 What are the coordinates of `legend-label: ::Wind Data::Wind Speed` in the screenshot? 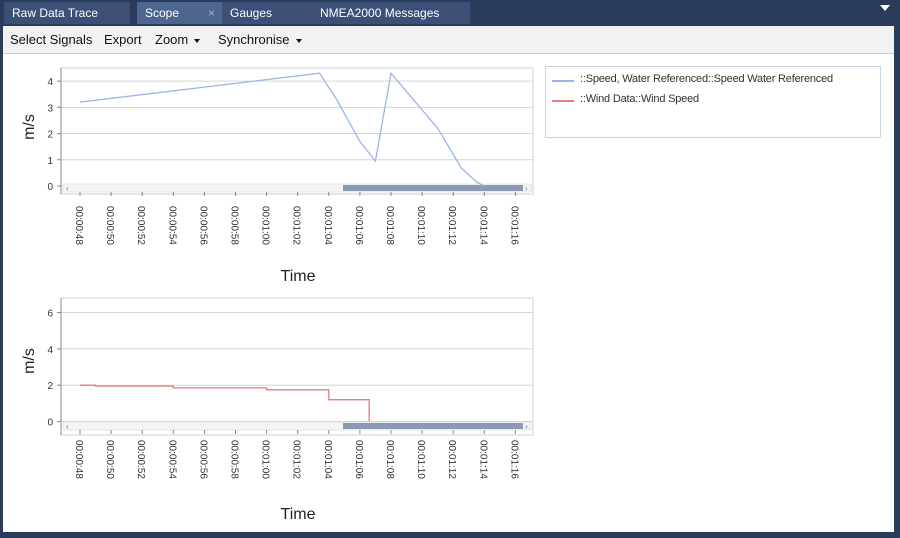 It's located at (639, 99).